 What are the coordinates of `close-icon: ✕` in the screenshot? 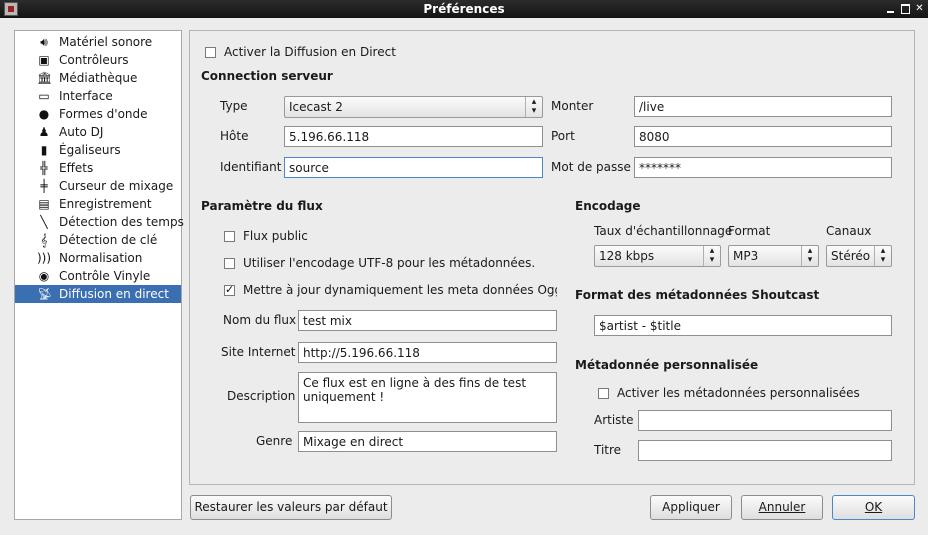 It's located at (919, 8).